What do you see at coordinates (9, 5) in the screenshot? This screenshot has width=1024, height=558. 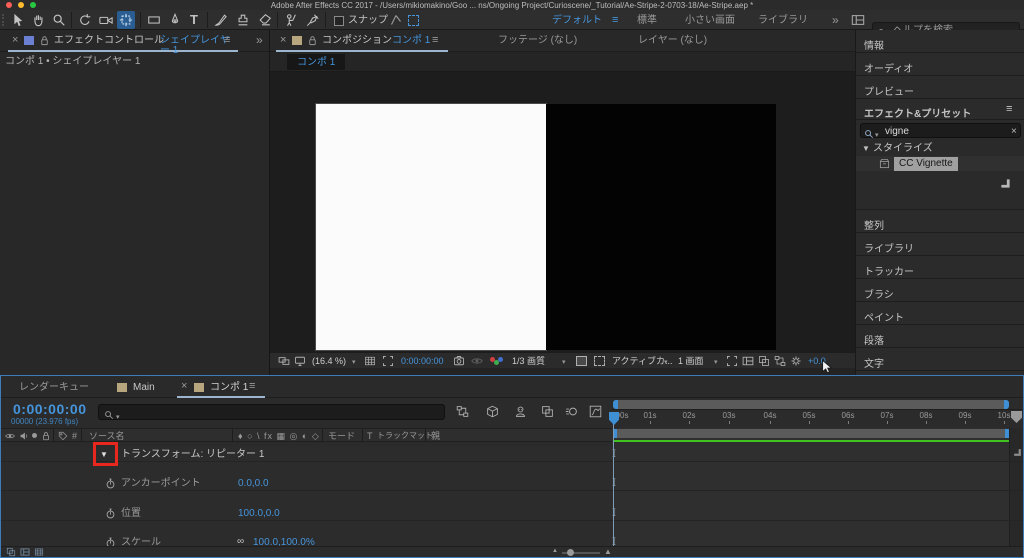 I see `close-window-button` at bounding box center [9, 5].